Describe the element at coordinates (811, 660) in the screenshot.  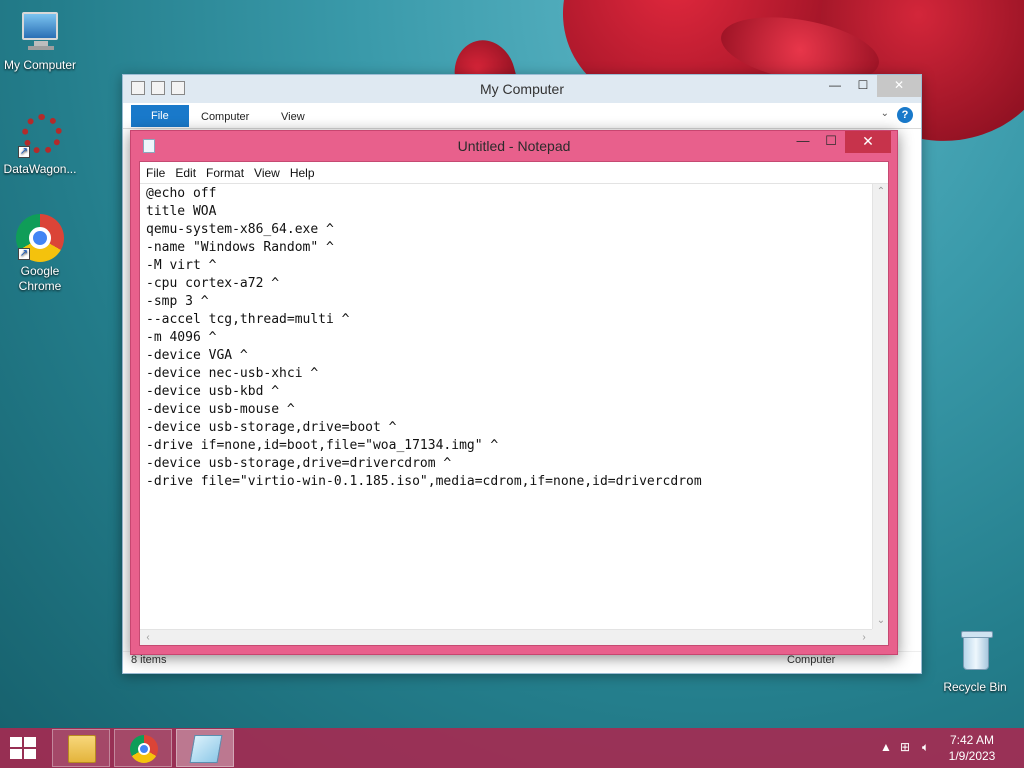
I see `status-location: Computer` at that location.